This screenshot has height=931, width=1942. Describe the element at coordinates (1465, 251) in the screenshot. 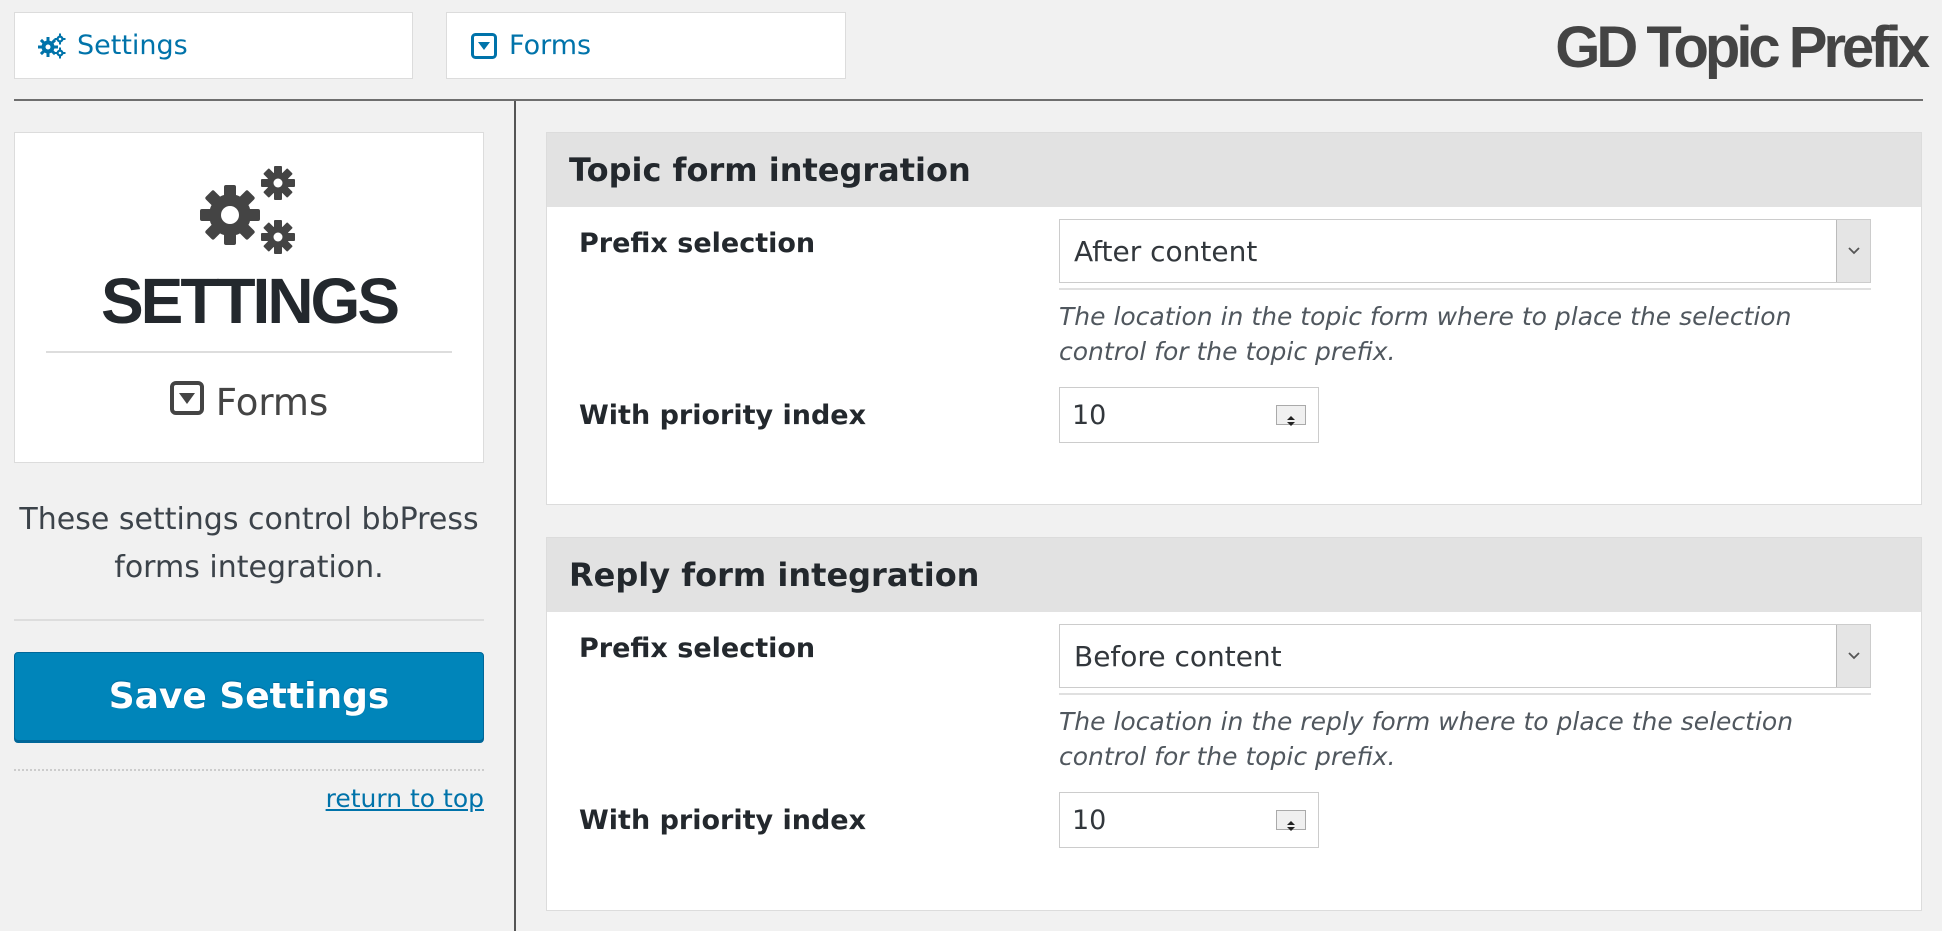

I see `topic-prefix-select: After content` at that location.